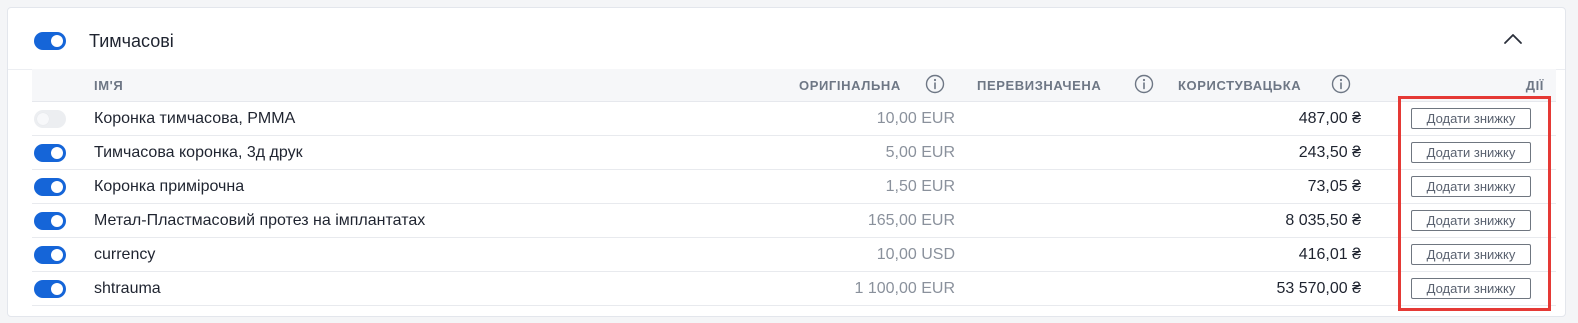 This screenshot has height=323, width=1578. What do you see at coordinates (920, 186) in the screenshot?
I see `original-price: 1,50 EUR` at bounding box center [920, 186].